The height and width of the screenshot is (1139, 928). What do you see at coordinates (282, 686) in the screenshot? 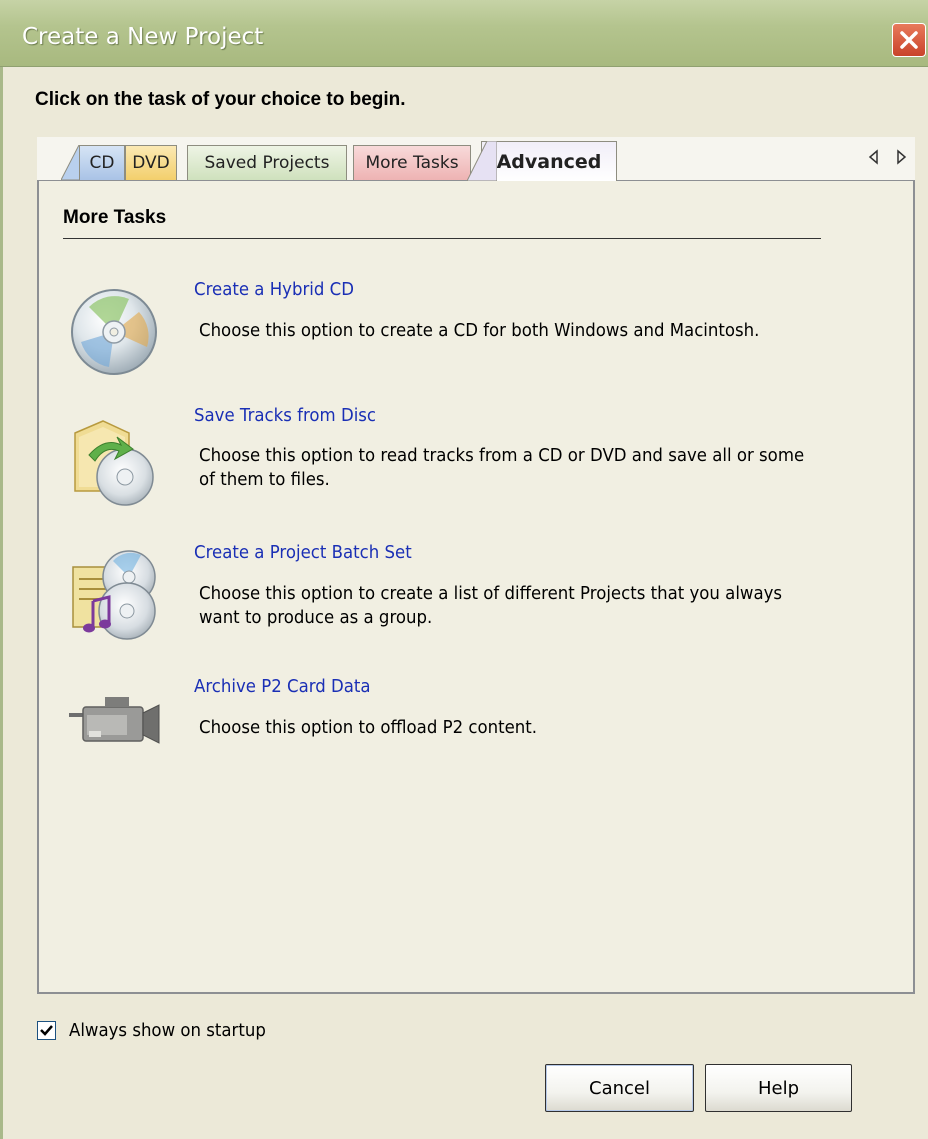
I see `task-archive-p2-link: Archive P2 Card Data` at bounding box center [282, 686].